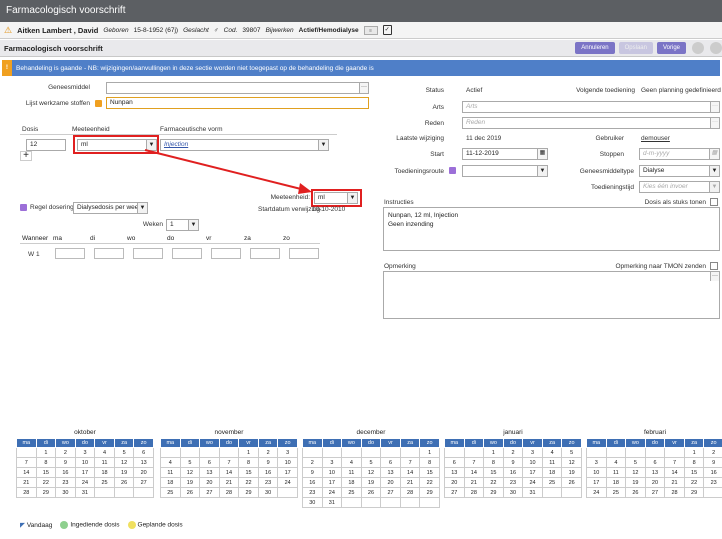 This screenshot has height=539, width=722. What do you see at coordinates (714, 171) in the screenshot?
I see `chevron-down-icon: ▼` at bounding box center [714, 171].